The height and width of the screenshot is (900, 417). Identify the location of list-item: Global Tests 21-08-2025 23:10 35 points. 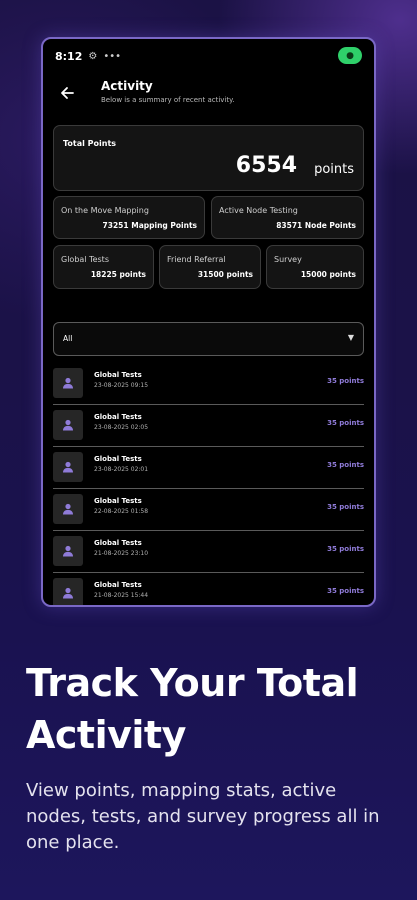
(208, 553).